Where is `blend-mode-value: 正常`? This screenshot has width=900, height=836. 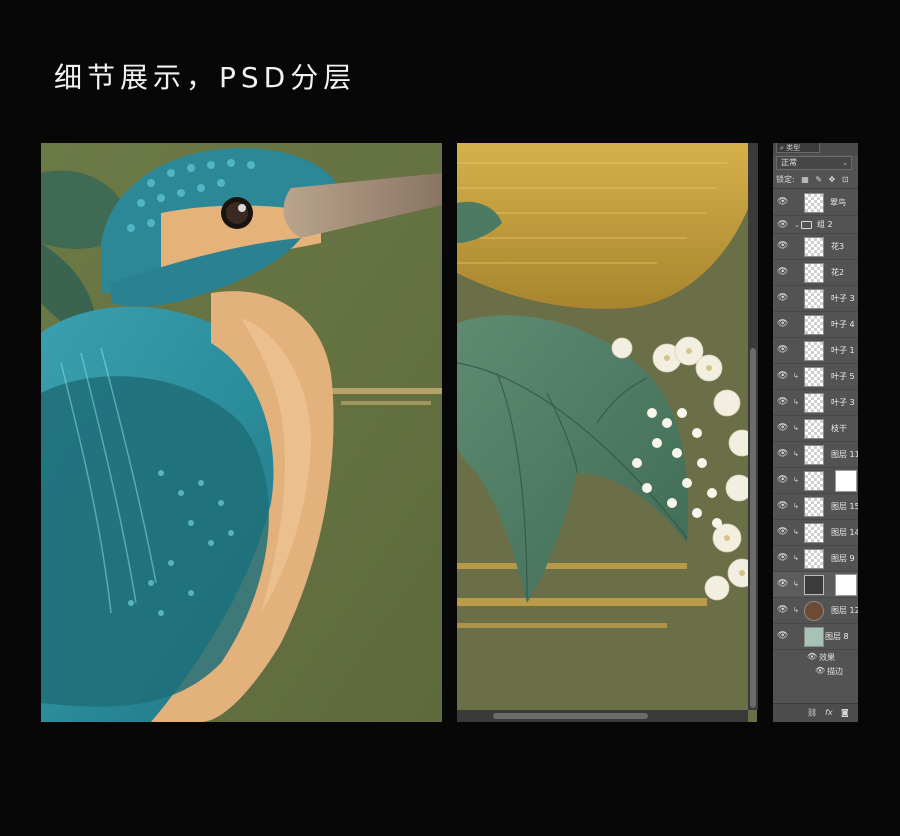 blend-mode-value: 正常 is located at coordinates (789, 162).